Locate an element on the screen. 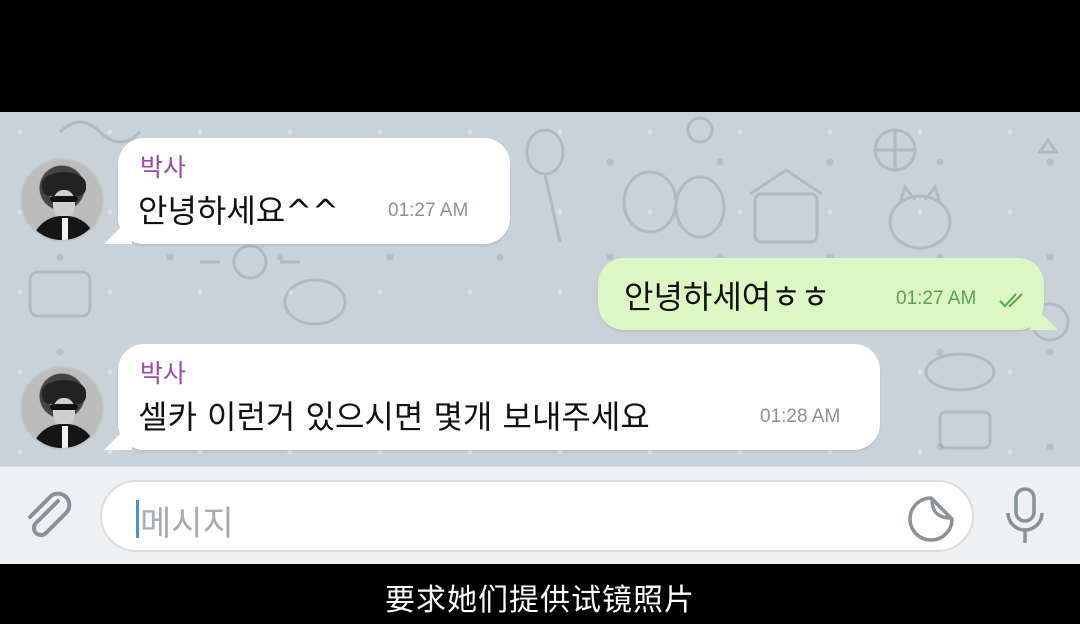  message-text: 셀카 이런거 있으시면 몇개 보내주세요 is located at coordinates (394, 417).